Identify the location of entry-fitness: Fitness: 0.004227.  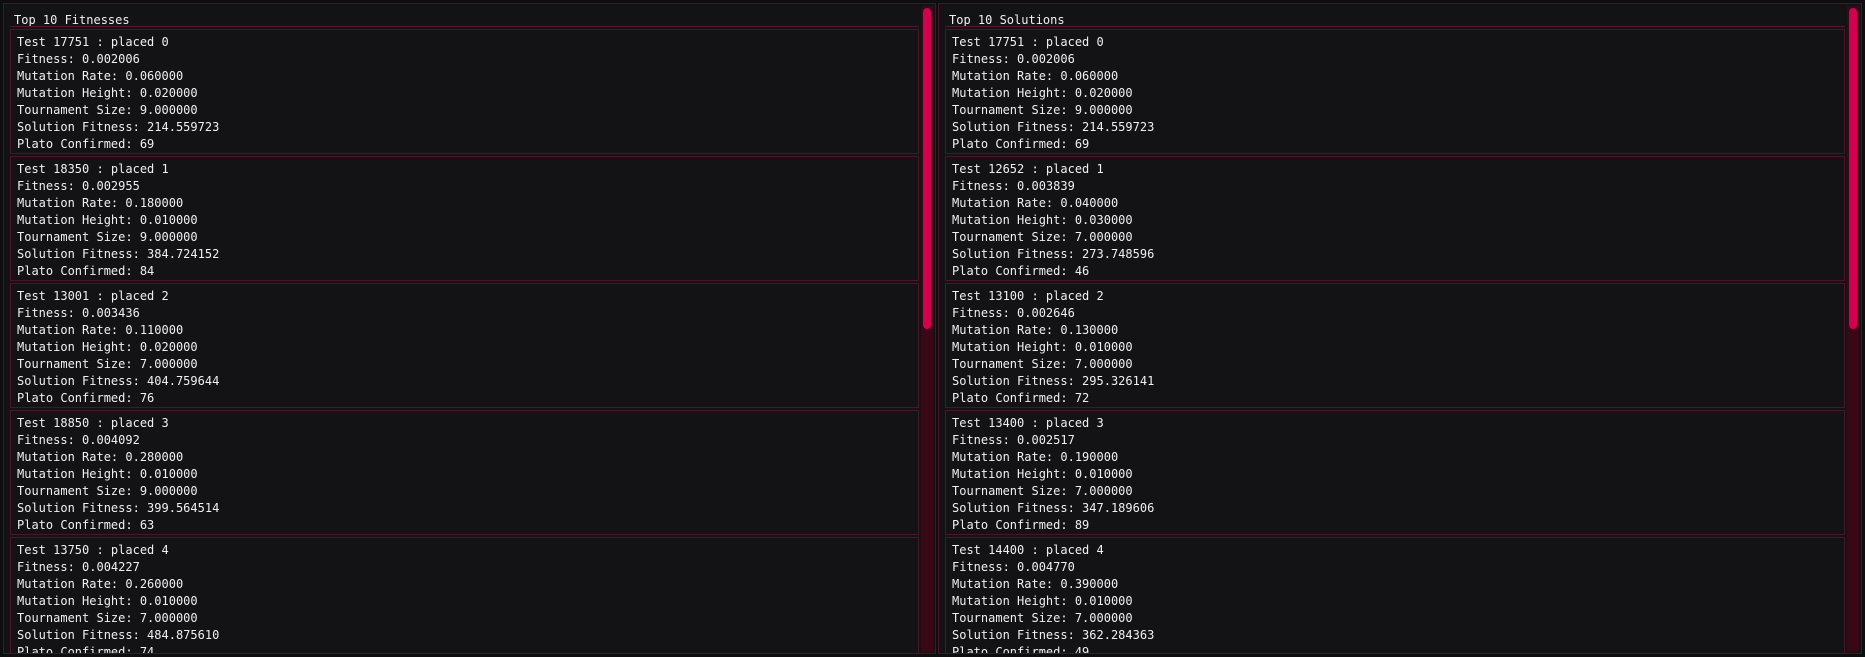
(78, 567).